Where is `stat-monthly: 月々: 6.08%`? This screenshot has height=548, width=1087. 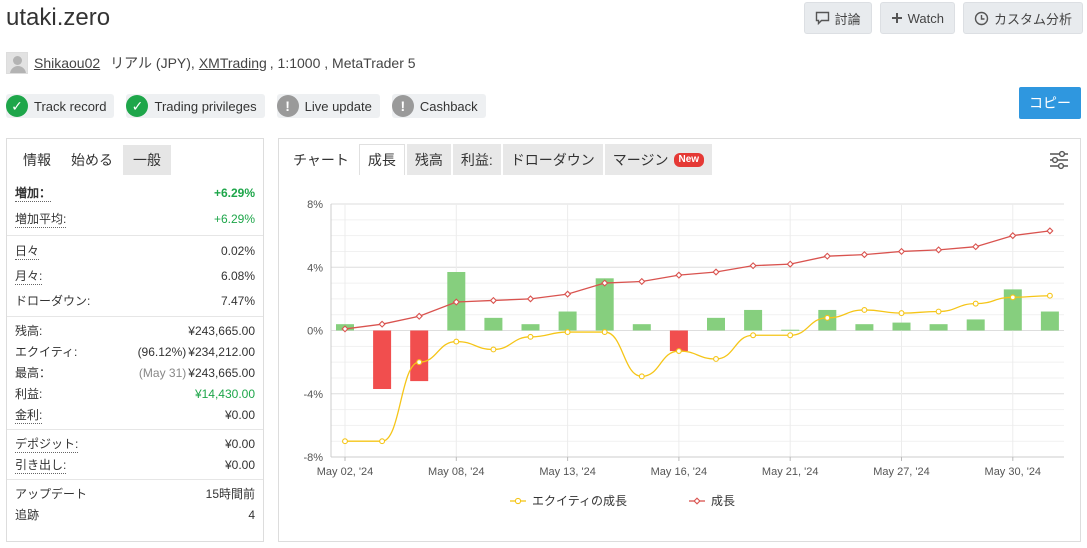
stat-monthly: 月々: 6.08% is located at coordinates (135, 275).